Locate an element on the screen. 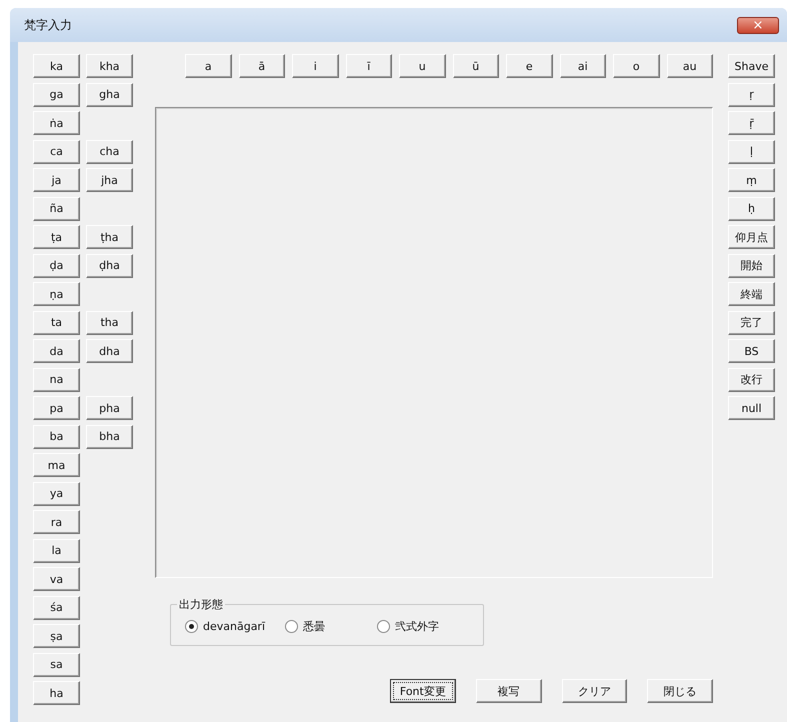 Image resolution: width=787 pixels, height=722 pixels. consonant-button: bha is located at coordinates (109, 436).